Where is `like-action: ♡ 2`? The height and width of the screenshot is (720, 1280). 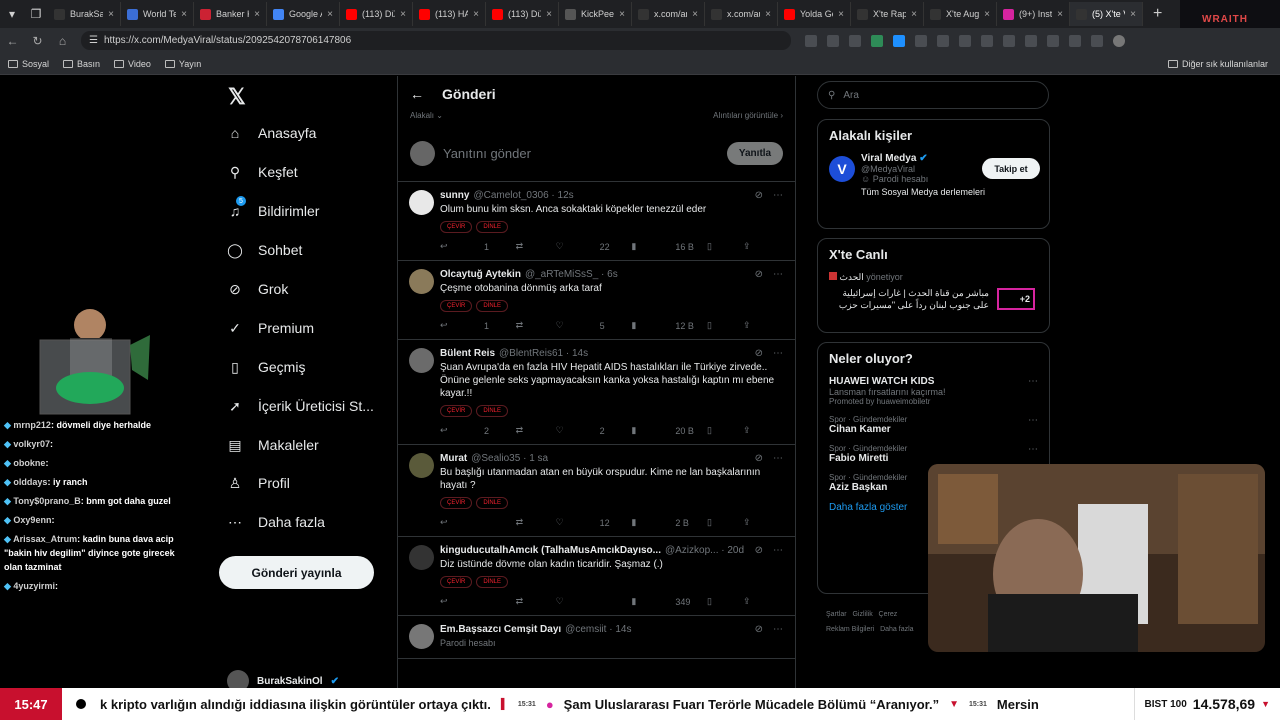
like-action: ♡ 2 is located at coordinates (594, 430).